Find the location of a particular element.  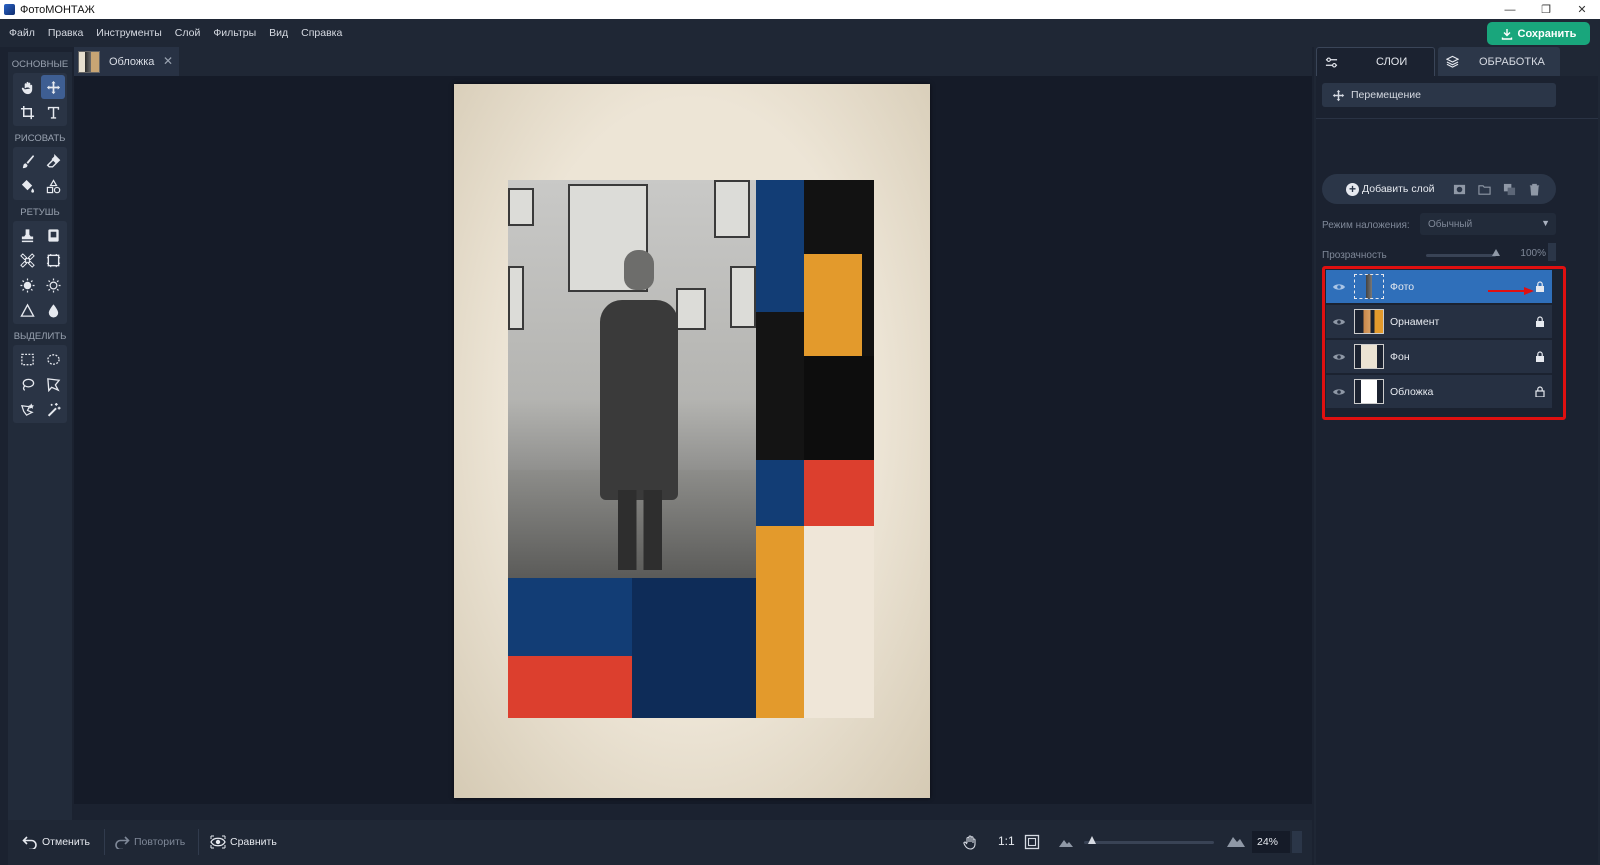

zoom-spinner is located at coordinates (1297, 842).